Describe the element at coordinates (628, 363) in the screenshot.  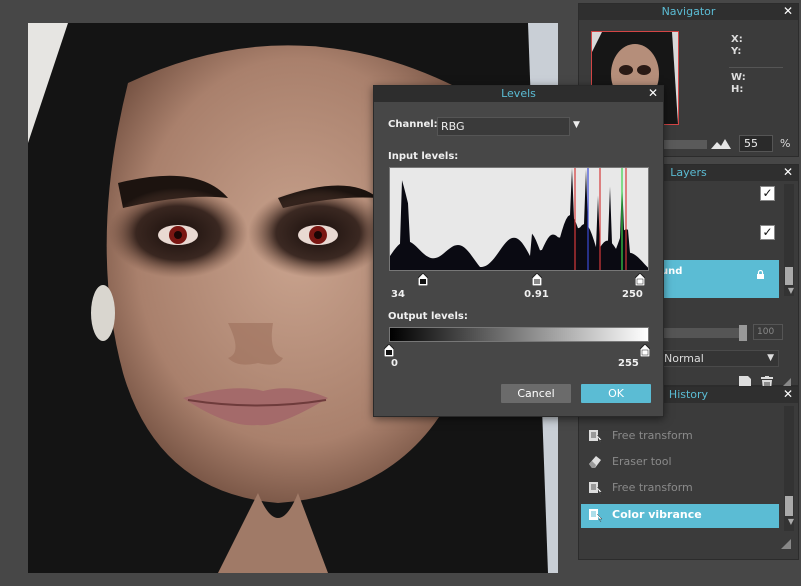
I see `output-white-value: 255` at that location.